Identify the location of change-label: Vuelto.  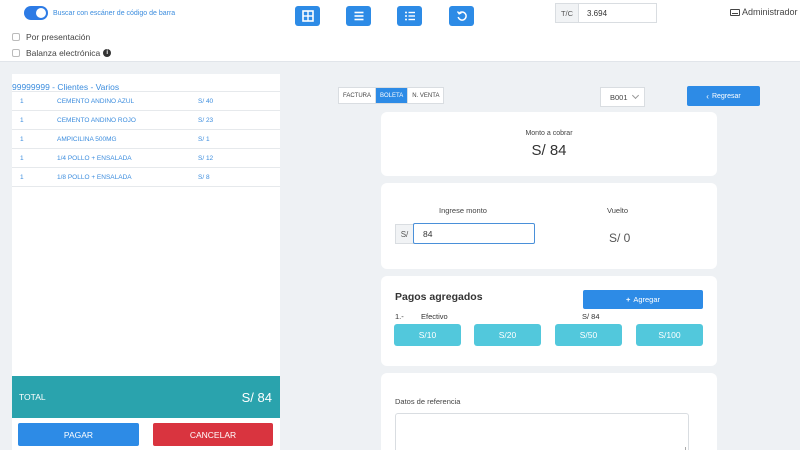
(617, 210).